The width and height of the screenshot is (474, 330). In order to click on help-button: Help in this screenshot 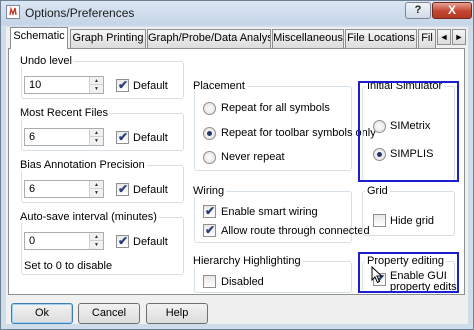, I will do `click(177, 313)`.